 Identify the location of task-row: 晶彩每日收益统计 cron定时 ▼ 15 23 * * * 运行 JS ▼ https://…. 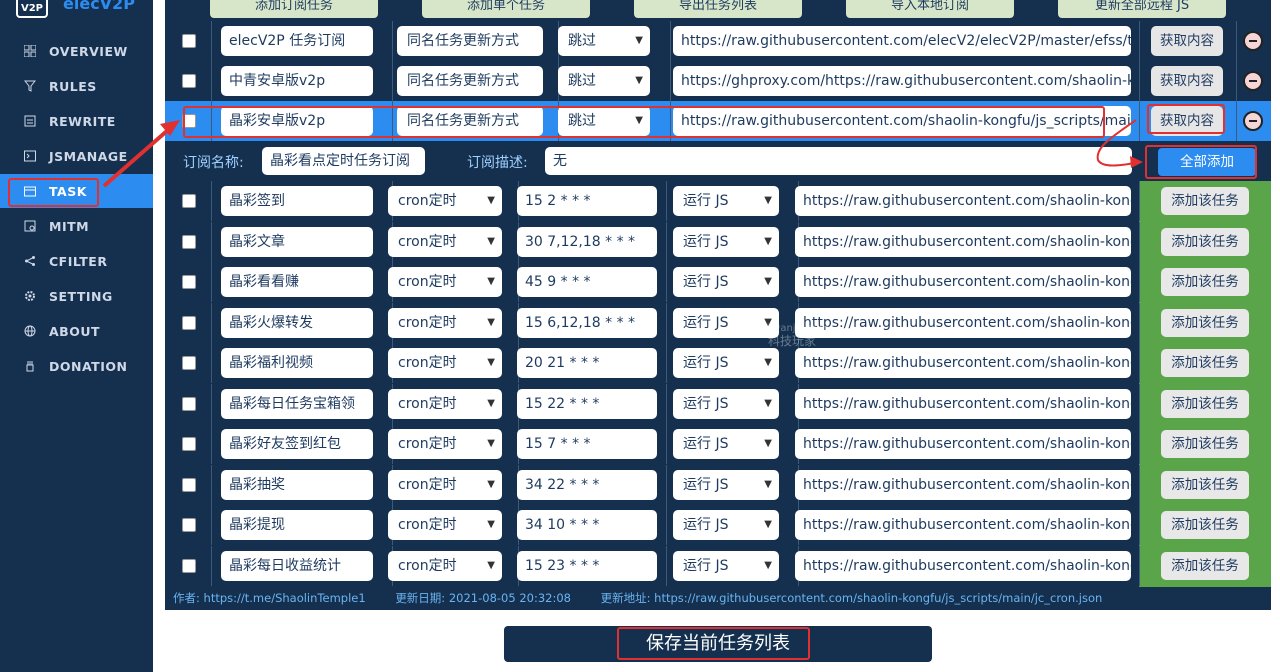
(652, 565).